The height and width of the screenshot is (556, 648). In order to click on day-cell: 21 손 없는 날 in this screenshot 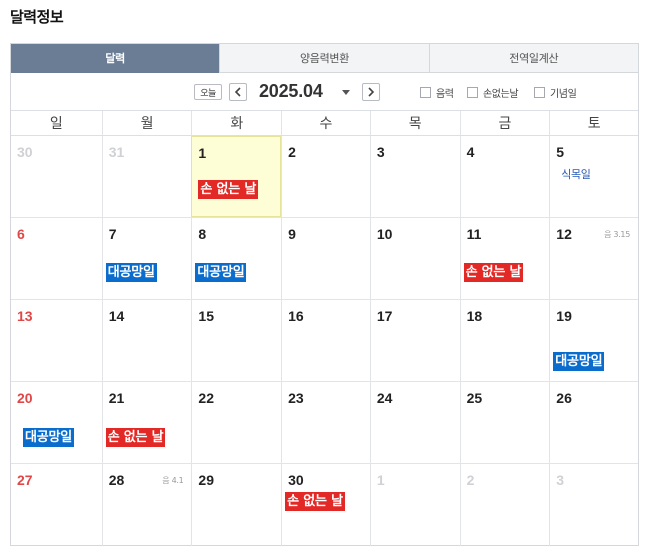, I will do `click(146, 422)`.